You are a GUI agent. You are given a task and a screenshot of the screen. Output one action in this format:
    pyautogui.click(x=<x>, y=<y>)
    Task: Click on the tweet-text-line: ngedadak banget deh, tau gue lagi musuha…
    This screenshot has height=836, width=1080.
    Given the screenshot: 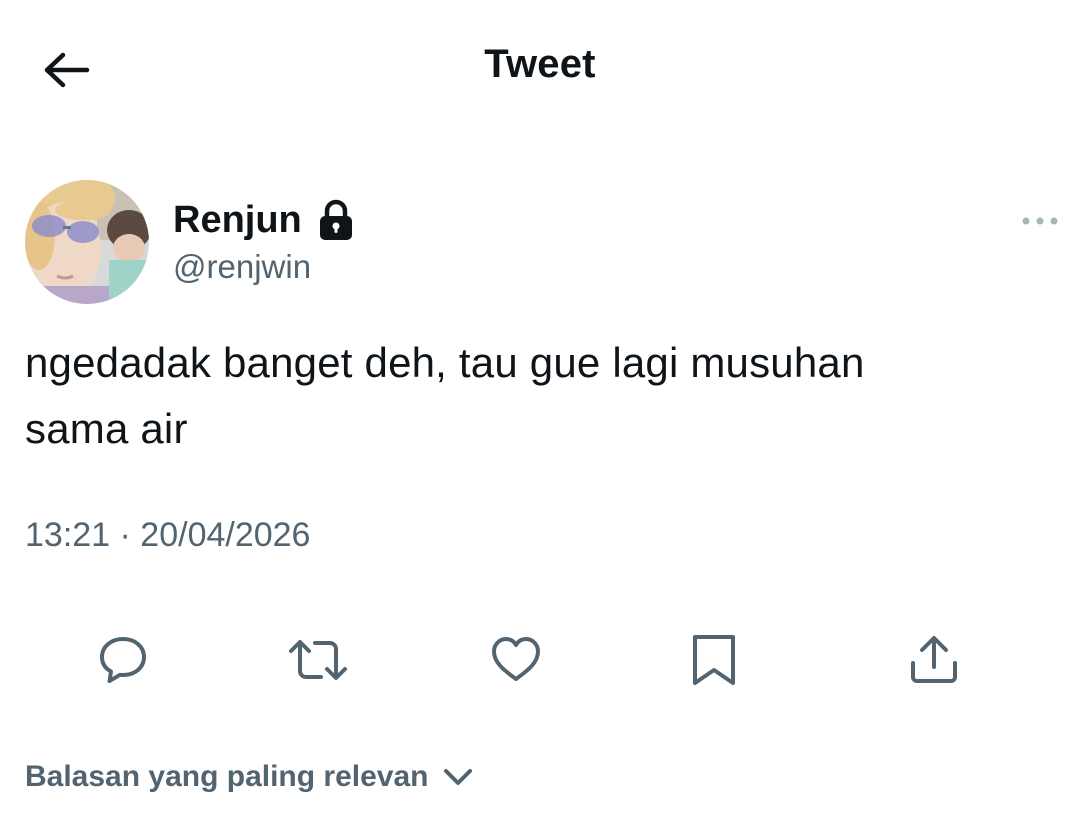 What is the action you would take?
    pyautogui.click(x=445, y=362)
    